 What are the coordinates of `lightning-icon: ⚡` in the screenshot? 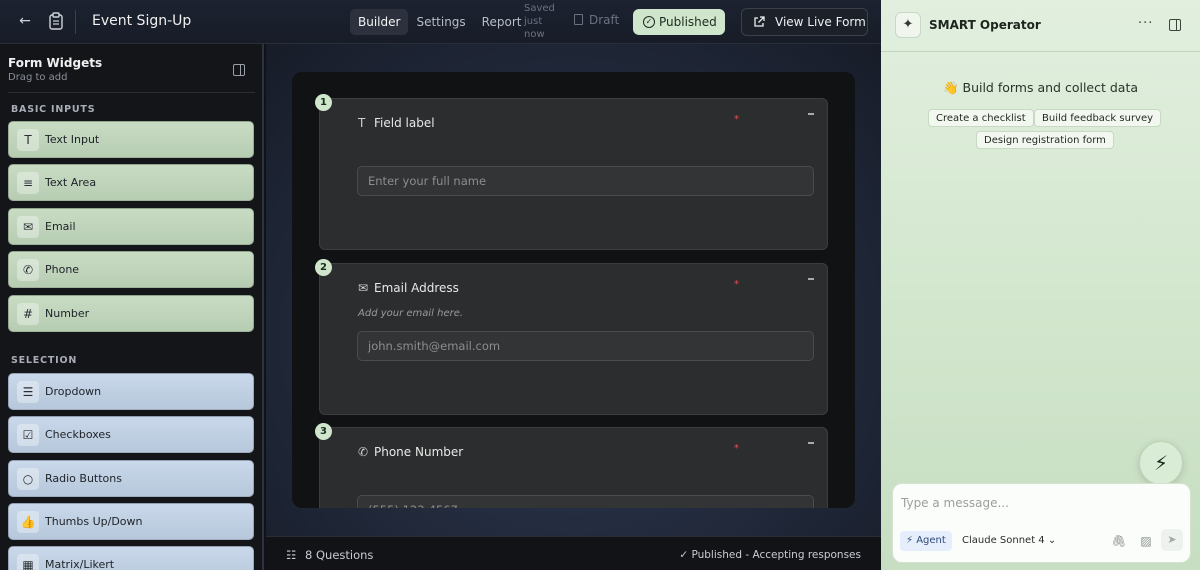 It's located at (1161, 463).